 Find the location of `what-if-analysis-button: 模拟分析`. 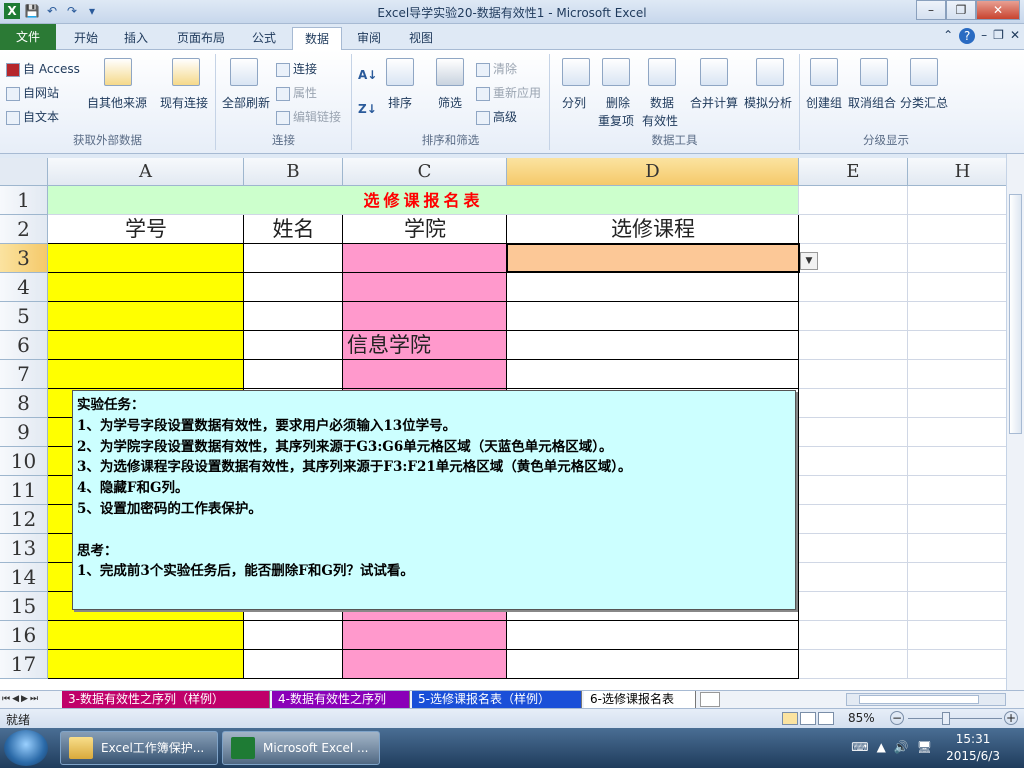

what-if-analysis-button: 模拟分析 is located at coordinates (768, 102).